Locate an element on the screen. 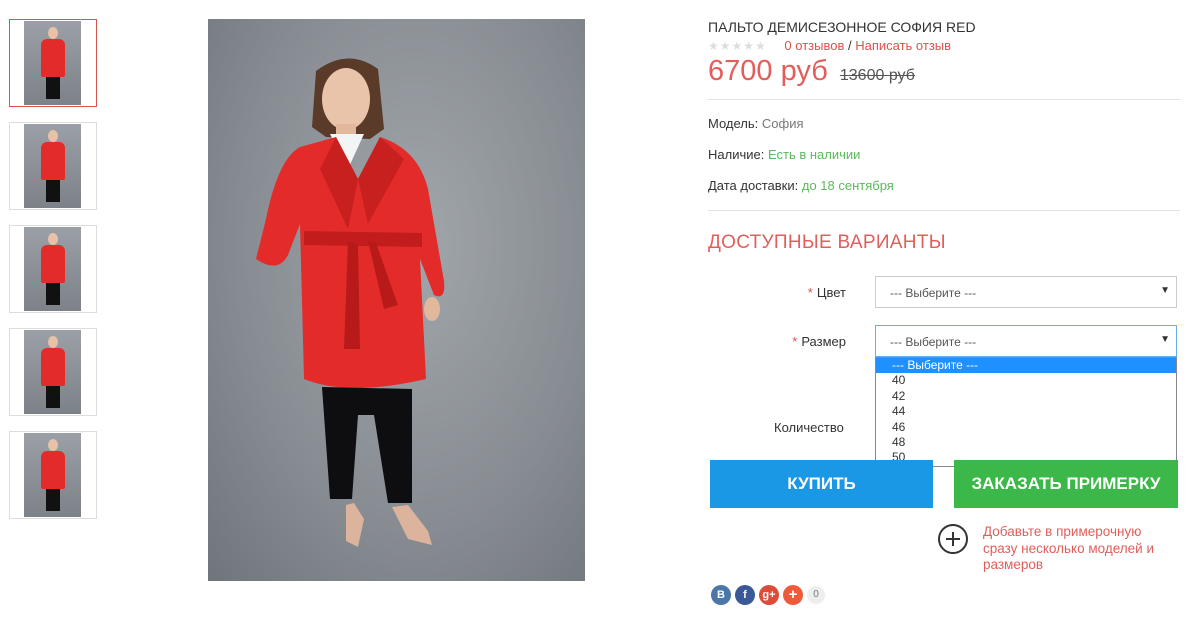 The image size is (1190, 629). color-label: * Цвет is located at coordinates (813, 292).